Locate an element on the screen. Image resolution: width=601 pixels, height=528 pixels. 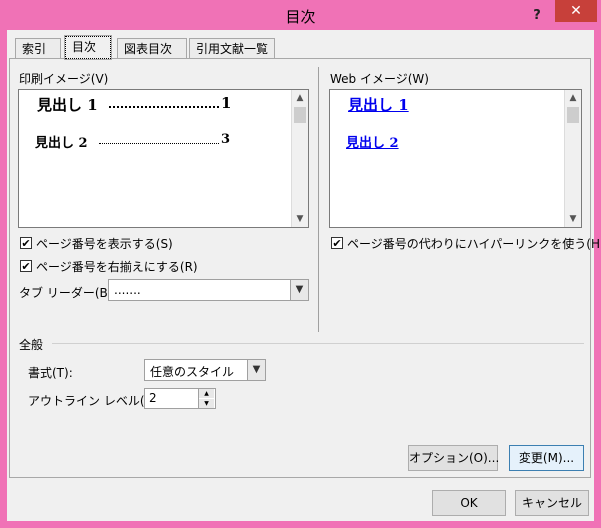
print-preview-box: 見出し 1 1 見出し 2 3 ▲ ▼ is located at coordinates (163, 158).